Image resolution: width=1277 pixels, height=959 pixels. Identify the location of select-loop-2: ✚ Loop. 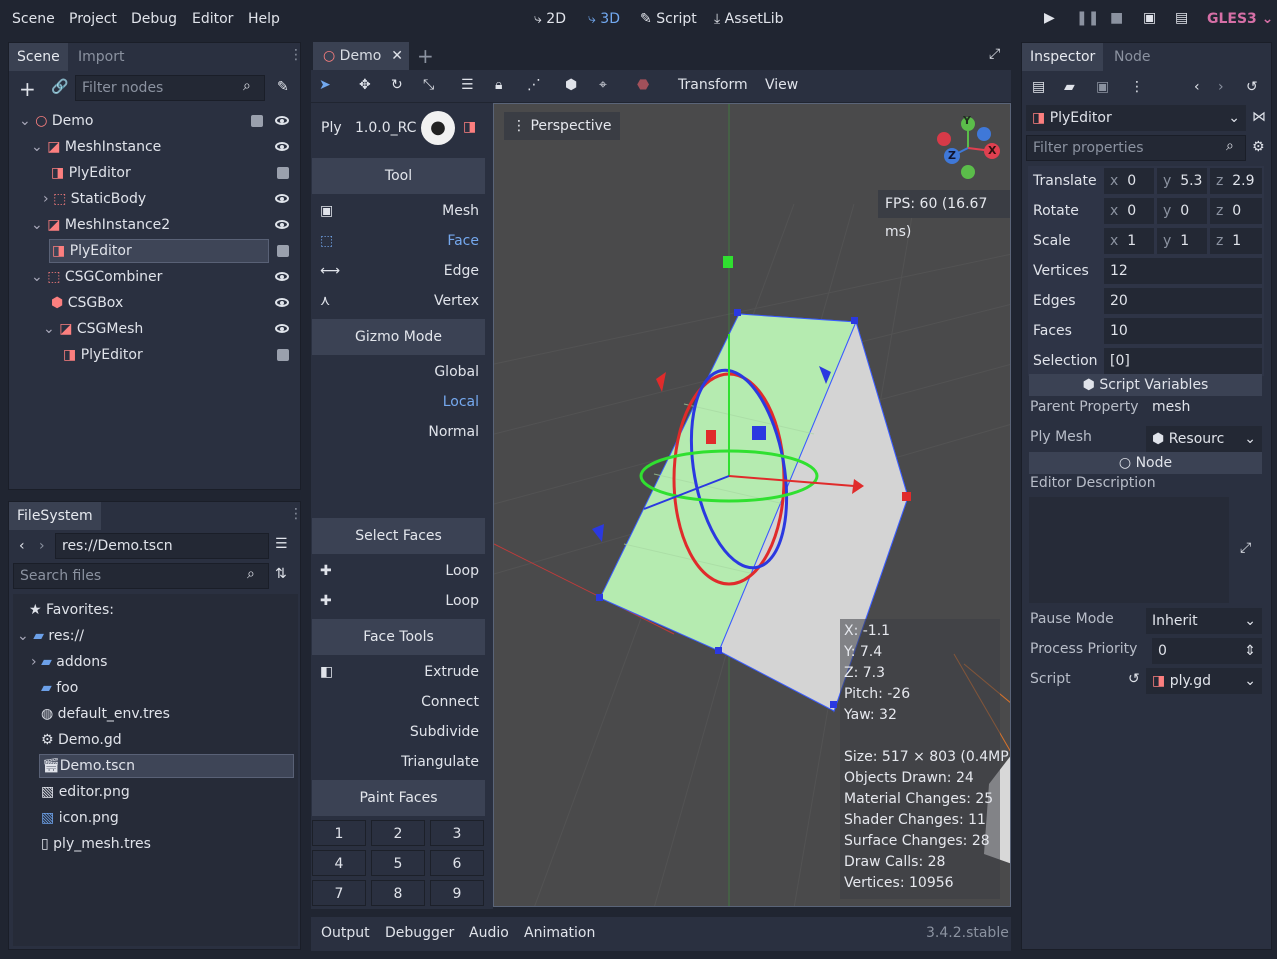
(398, 601).